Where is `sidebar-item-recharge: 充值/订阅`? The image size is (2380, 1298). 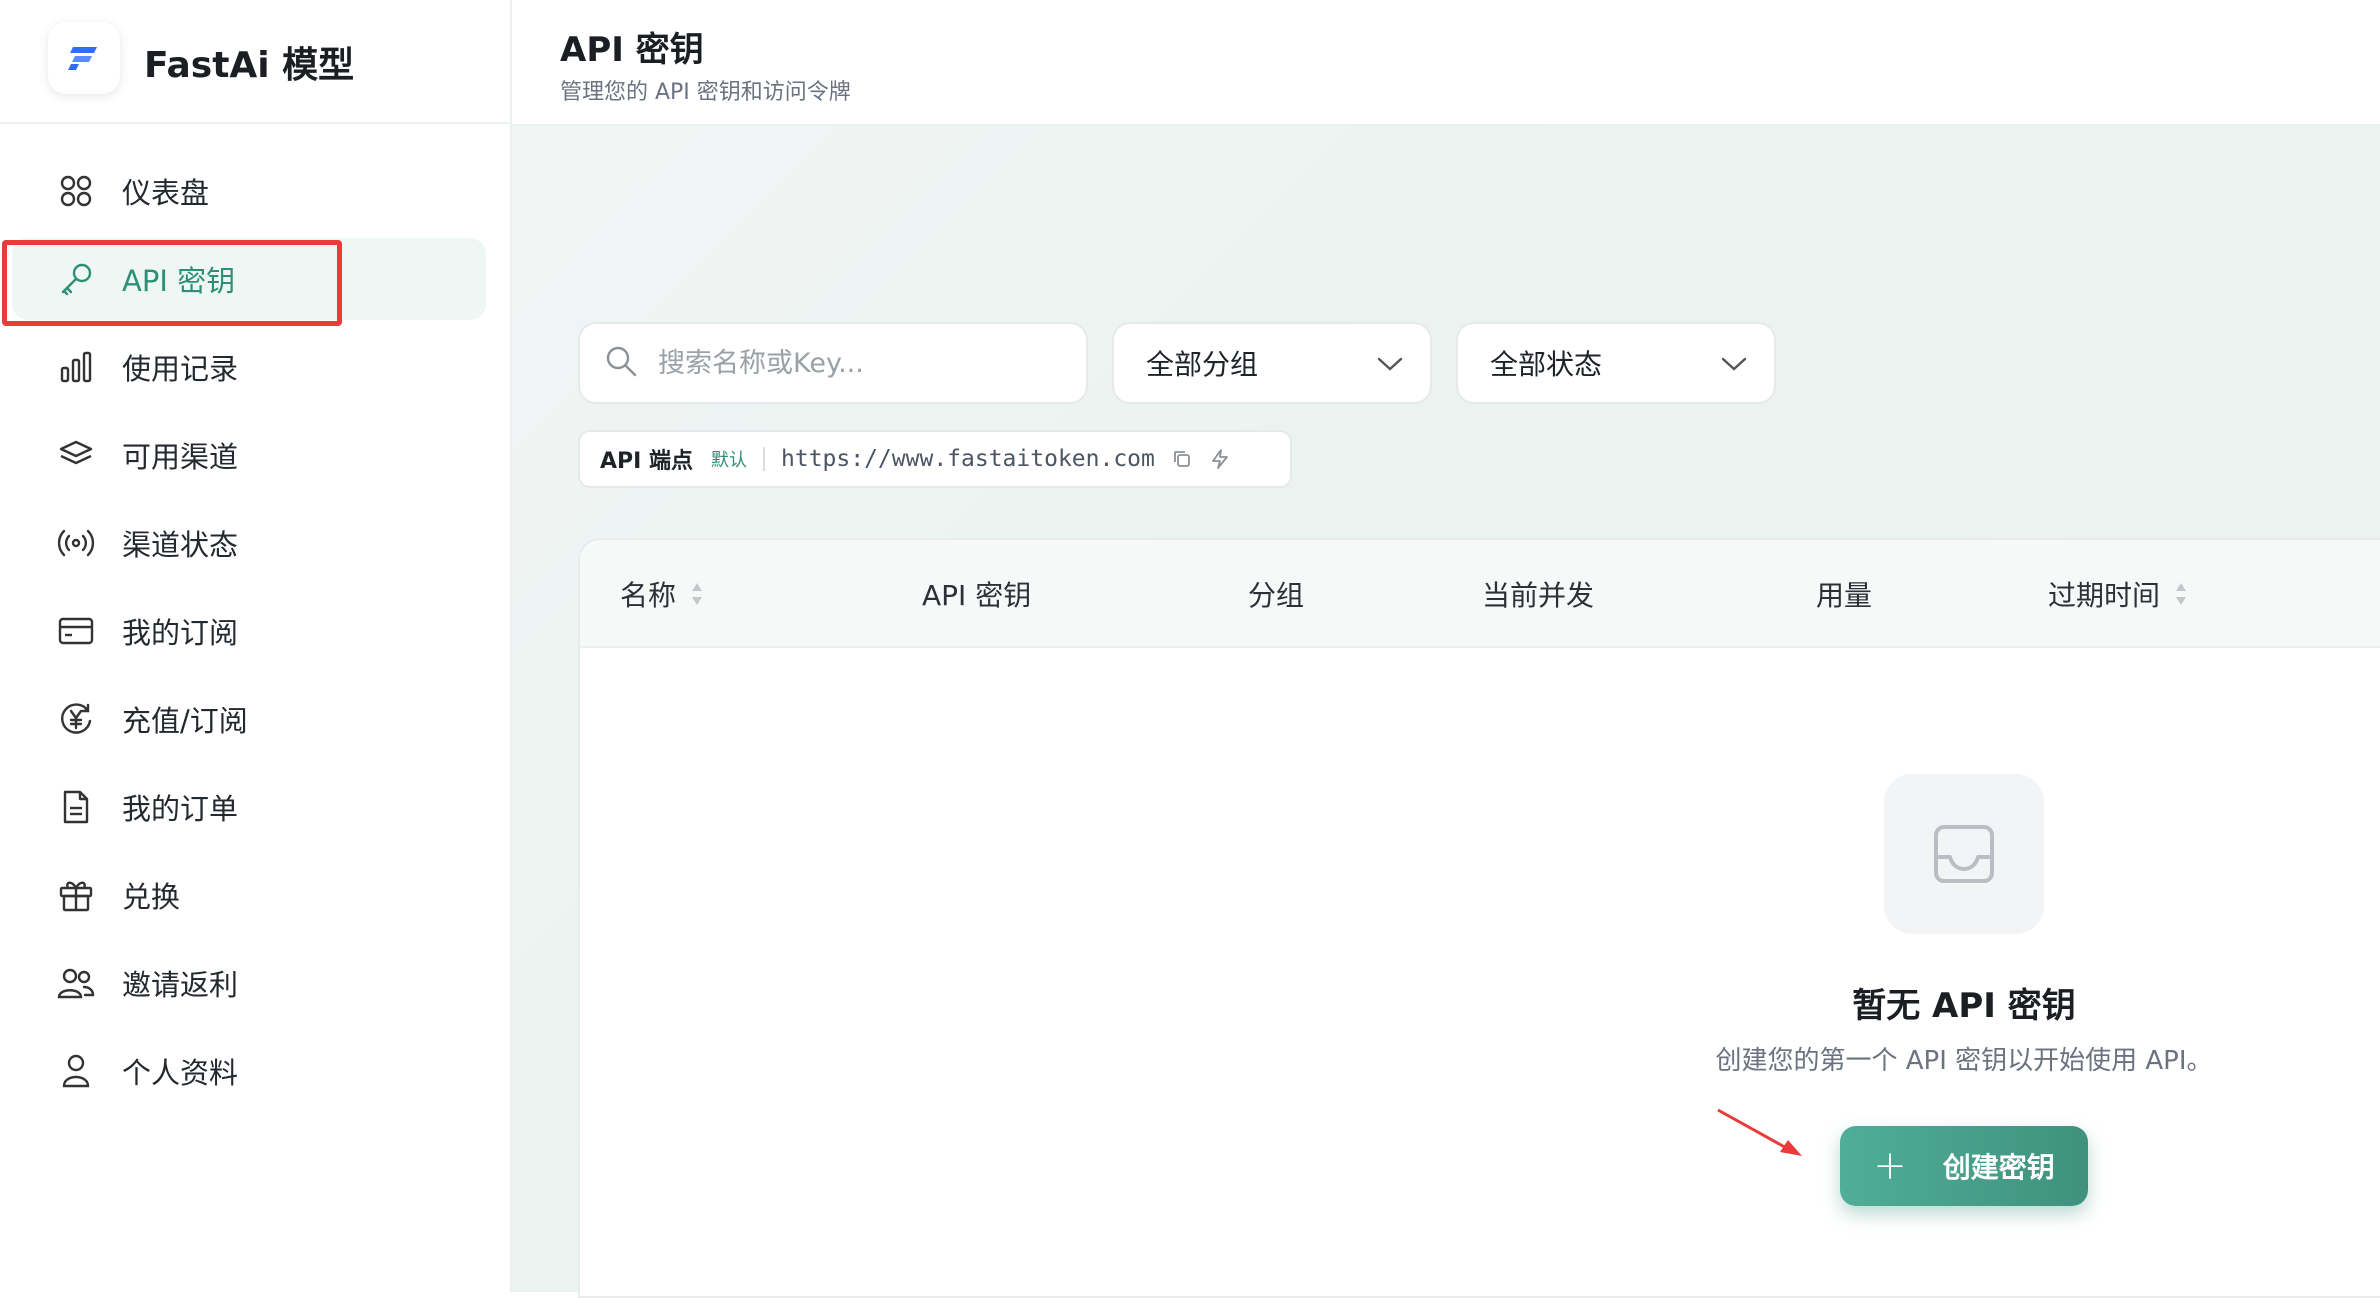
sidebar-item-recharge: 充值/订阅 is located at coordinates (255, 719).